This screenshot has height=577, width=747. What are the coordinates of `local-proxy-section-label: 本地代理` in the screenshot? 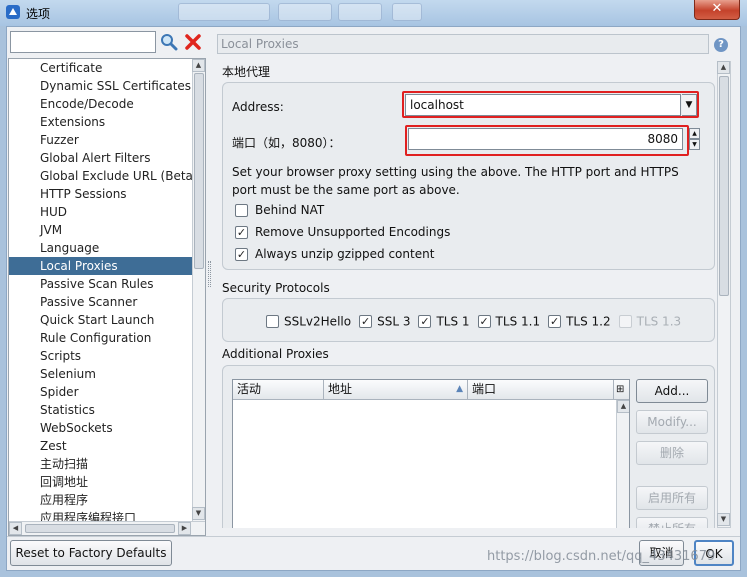 It's located at (246, 72).